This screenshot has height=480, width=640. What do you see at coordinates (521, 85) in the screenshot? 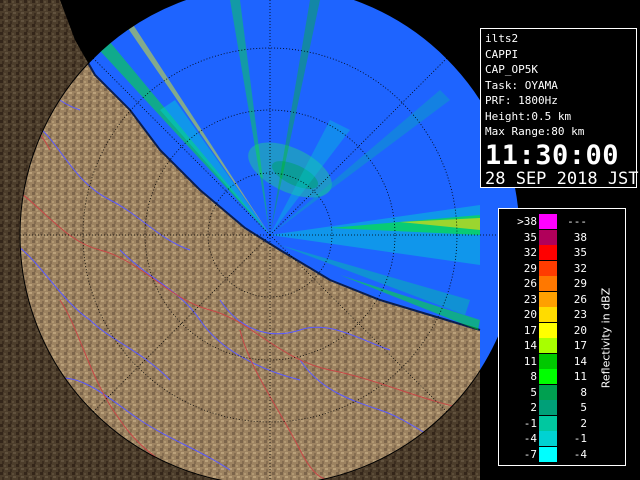
I see `task-name: Task: OYAMA` at bounding box center [521, 85].